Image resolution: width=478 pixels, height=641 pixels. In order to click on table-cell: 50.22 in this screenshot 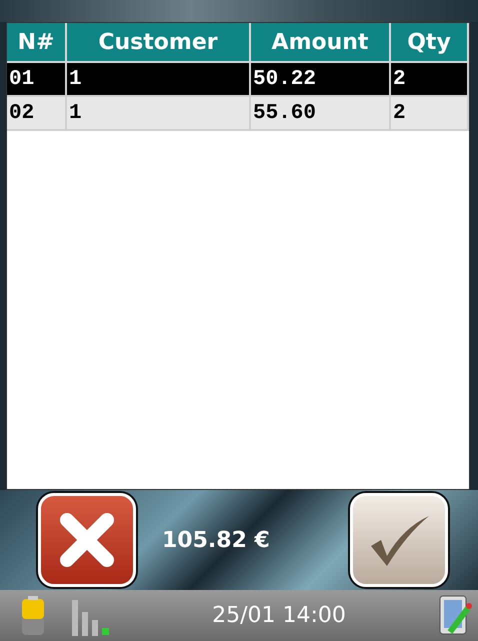, I will do `click(321, 80)`.